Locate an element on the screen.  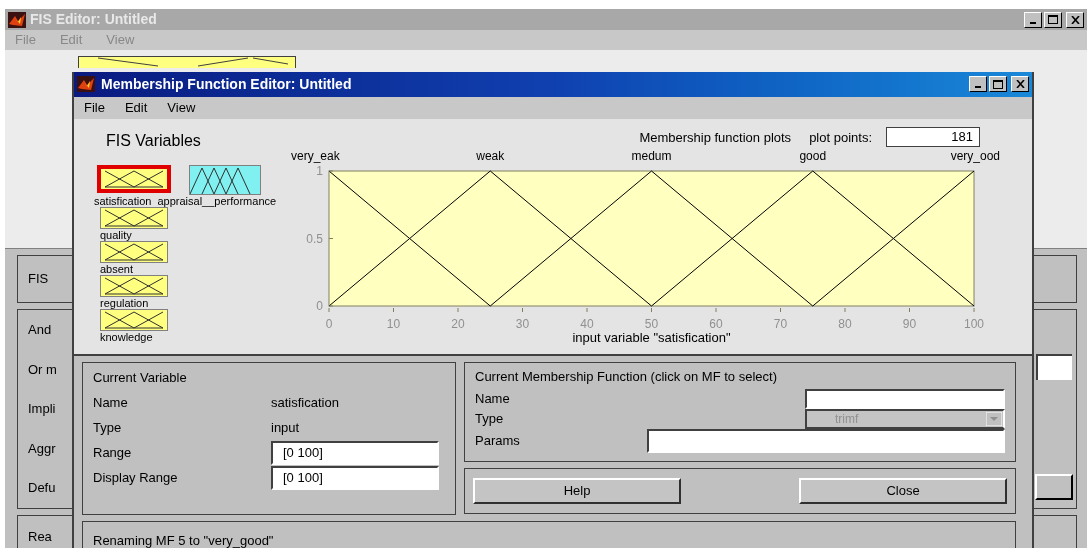
field-label: Range is located at coordinates (113, 452).